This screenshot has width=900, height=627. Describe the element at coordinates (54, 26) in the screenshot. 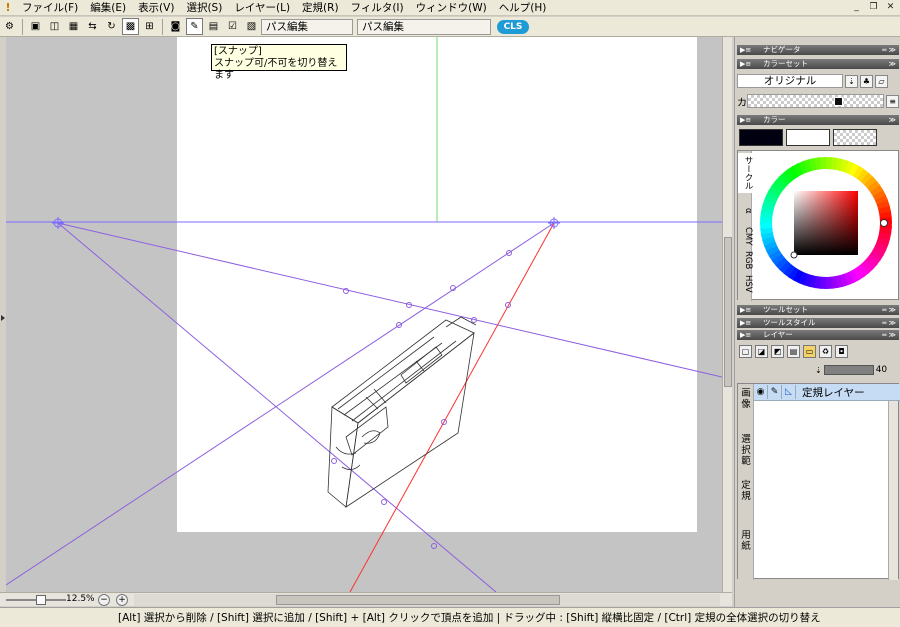

I see `window-view-icon: ◫` at that location.